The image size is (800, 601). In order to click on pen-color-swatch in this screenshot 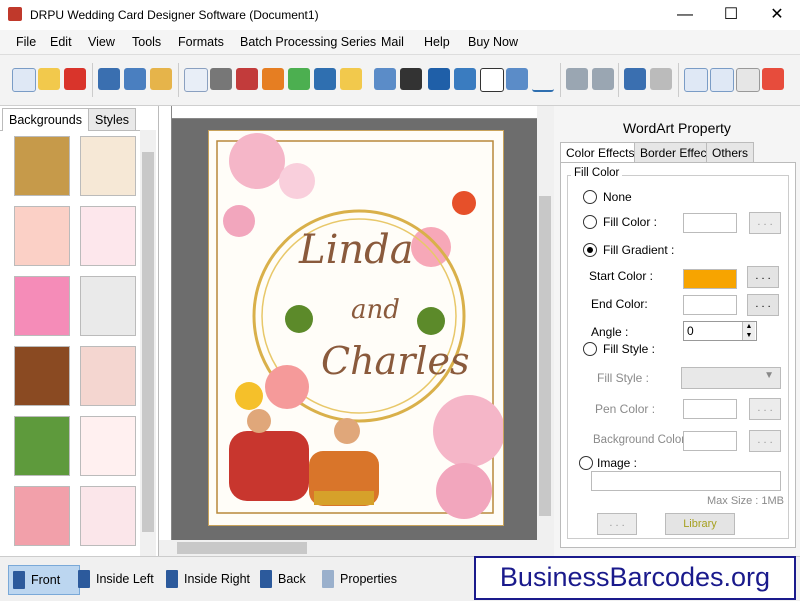, I will do `click(710, 409)`.